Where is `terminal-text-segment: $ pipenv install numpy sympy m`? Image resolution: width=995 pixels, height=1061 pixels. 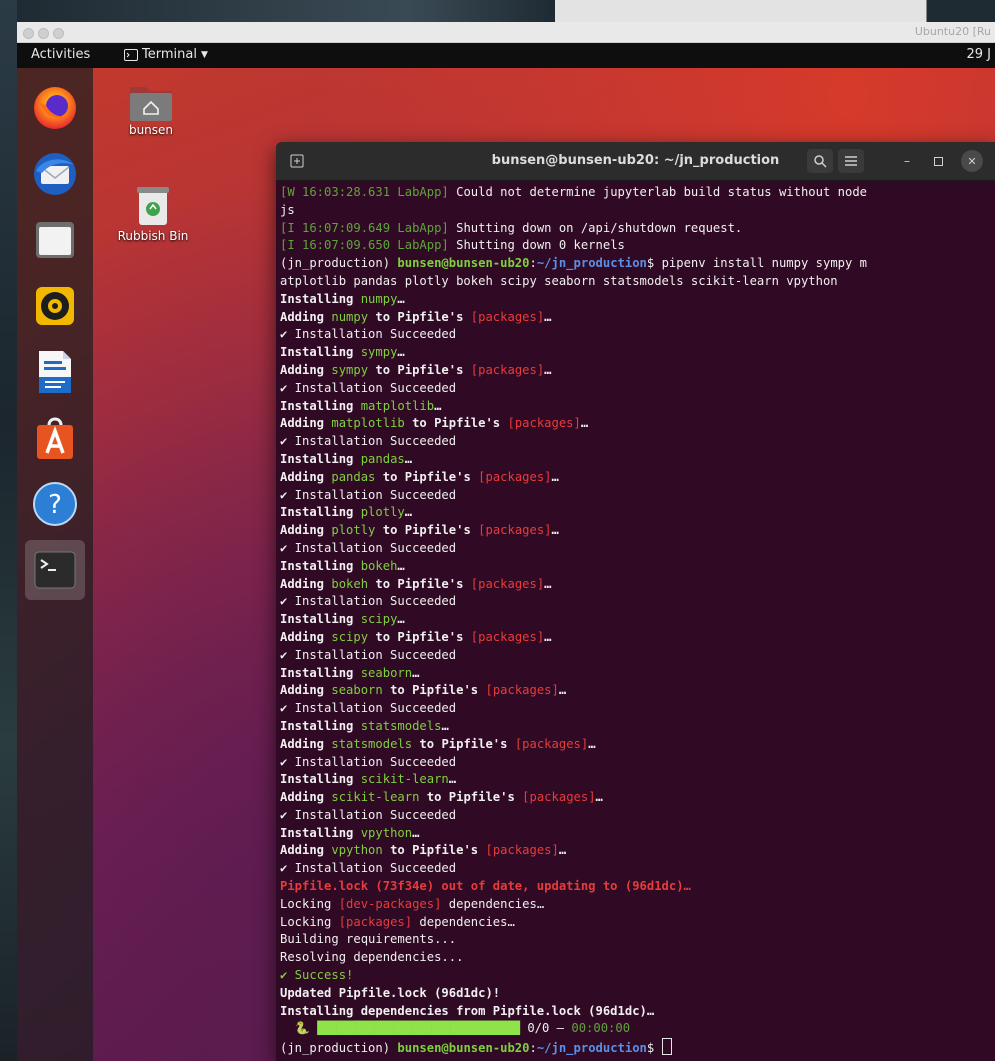 terminal-text-segment: $ pipenv install numpy sympy m is located at coordinates (757, 263).